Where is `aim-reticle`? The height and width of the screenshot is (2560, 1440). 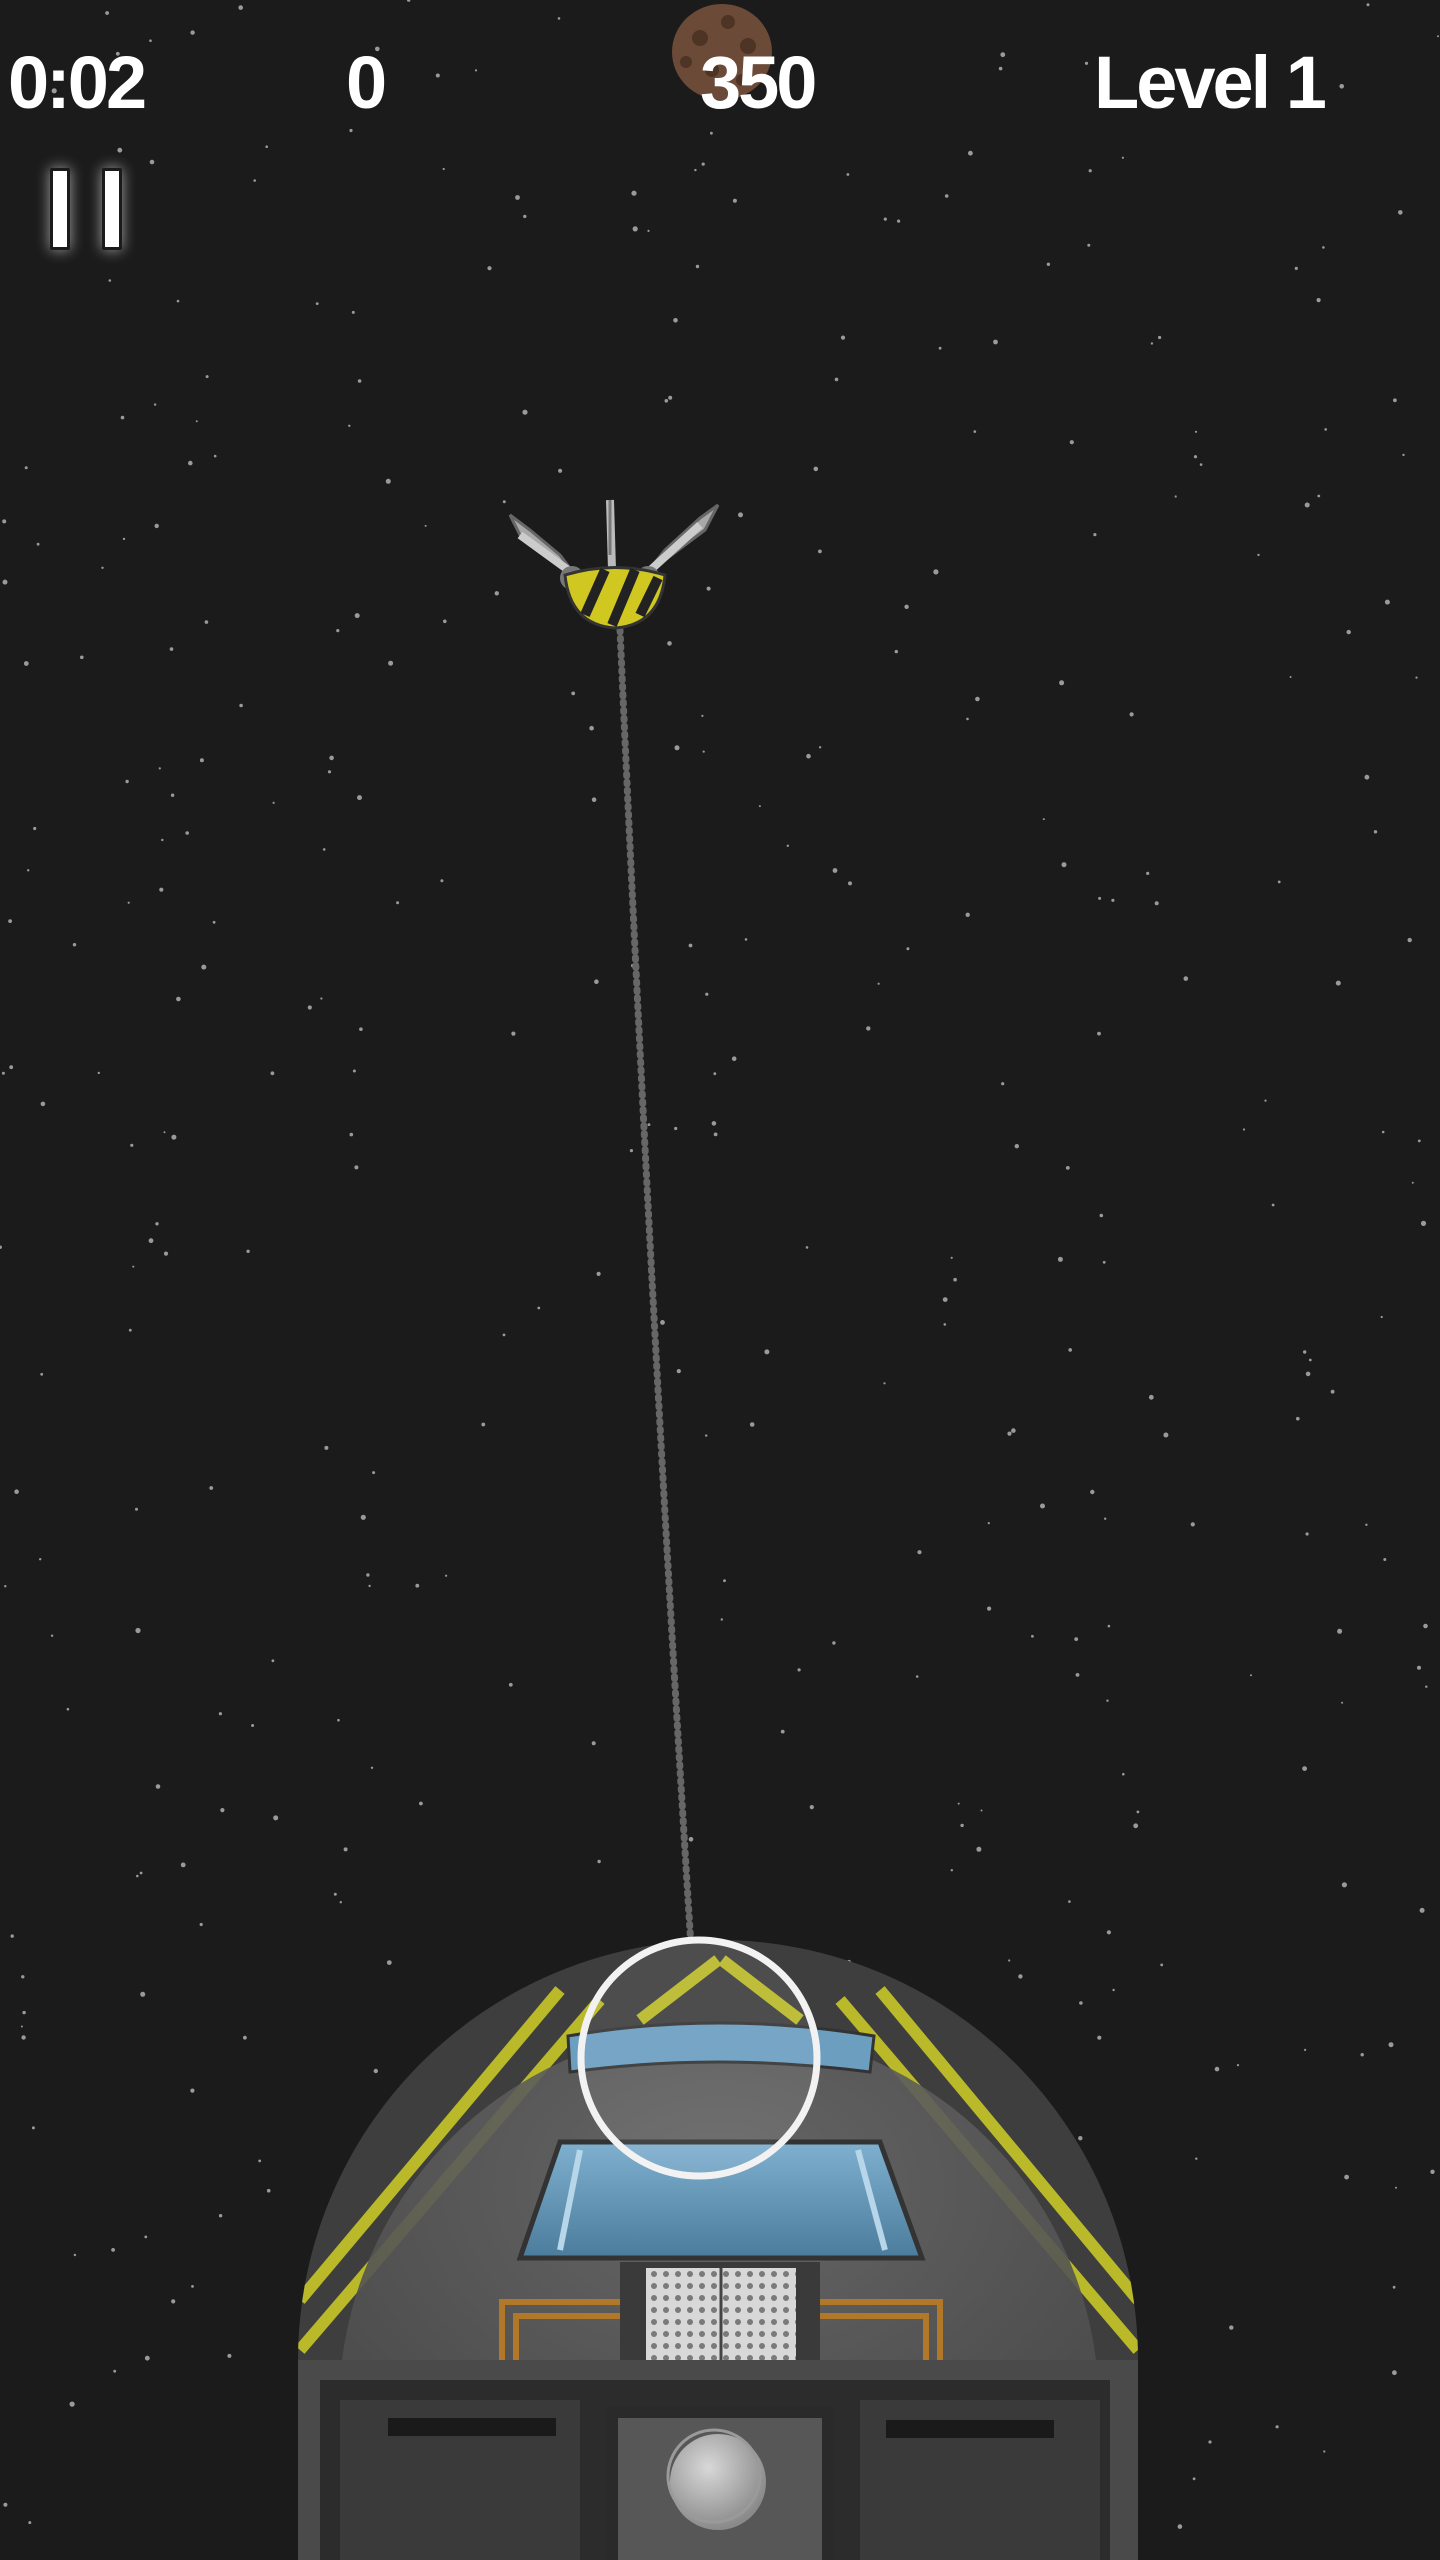
aim-reticle is located at coordinates (699, 2058).